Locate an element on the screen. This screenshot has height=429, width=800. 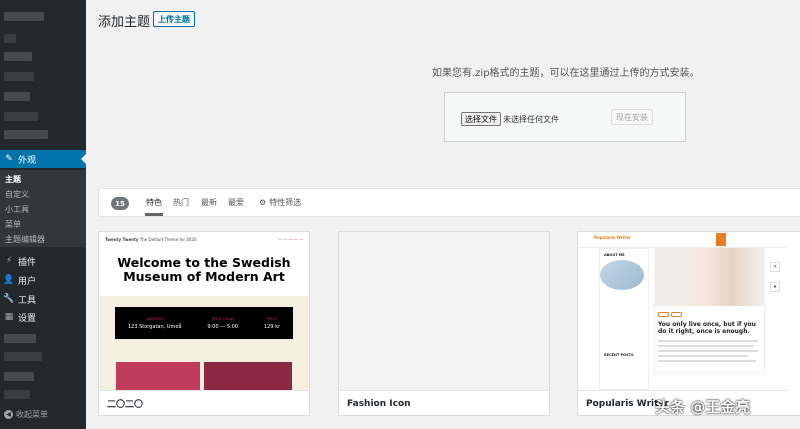
plug-icon: ⚡ is located at coordinates (9, 261).